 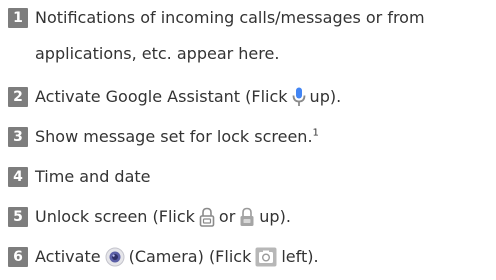 I want to click on legend-item-5: 5 Unlock screen (Flick or up)., so click(x=149, y=217).